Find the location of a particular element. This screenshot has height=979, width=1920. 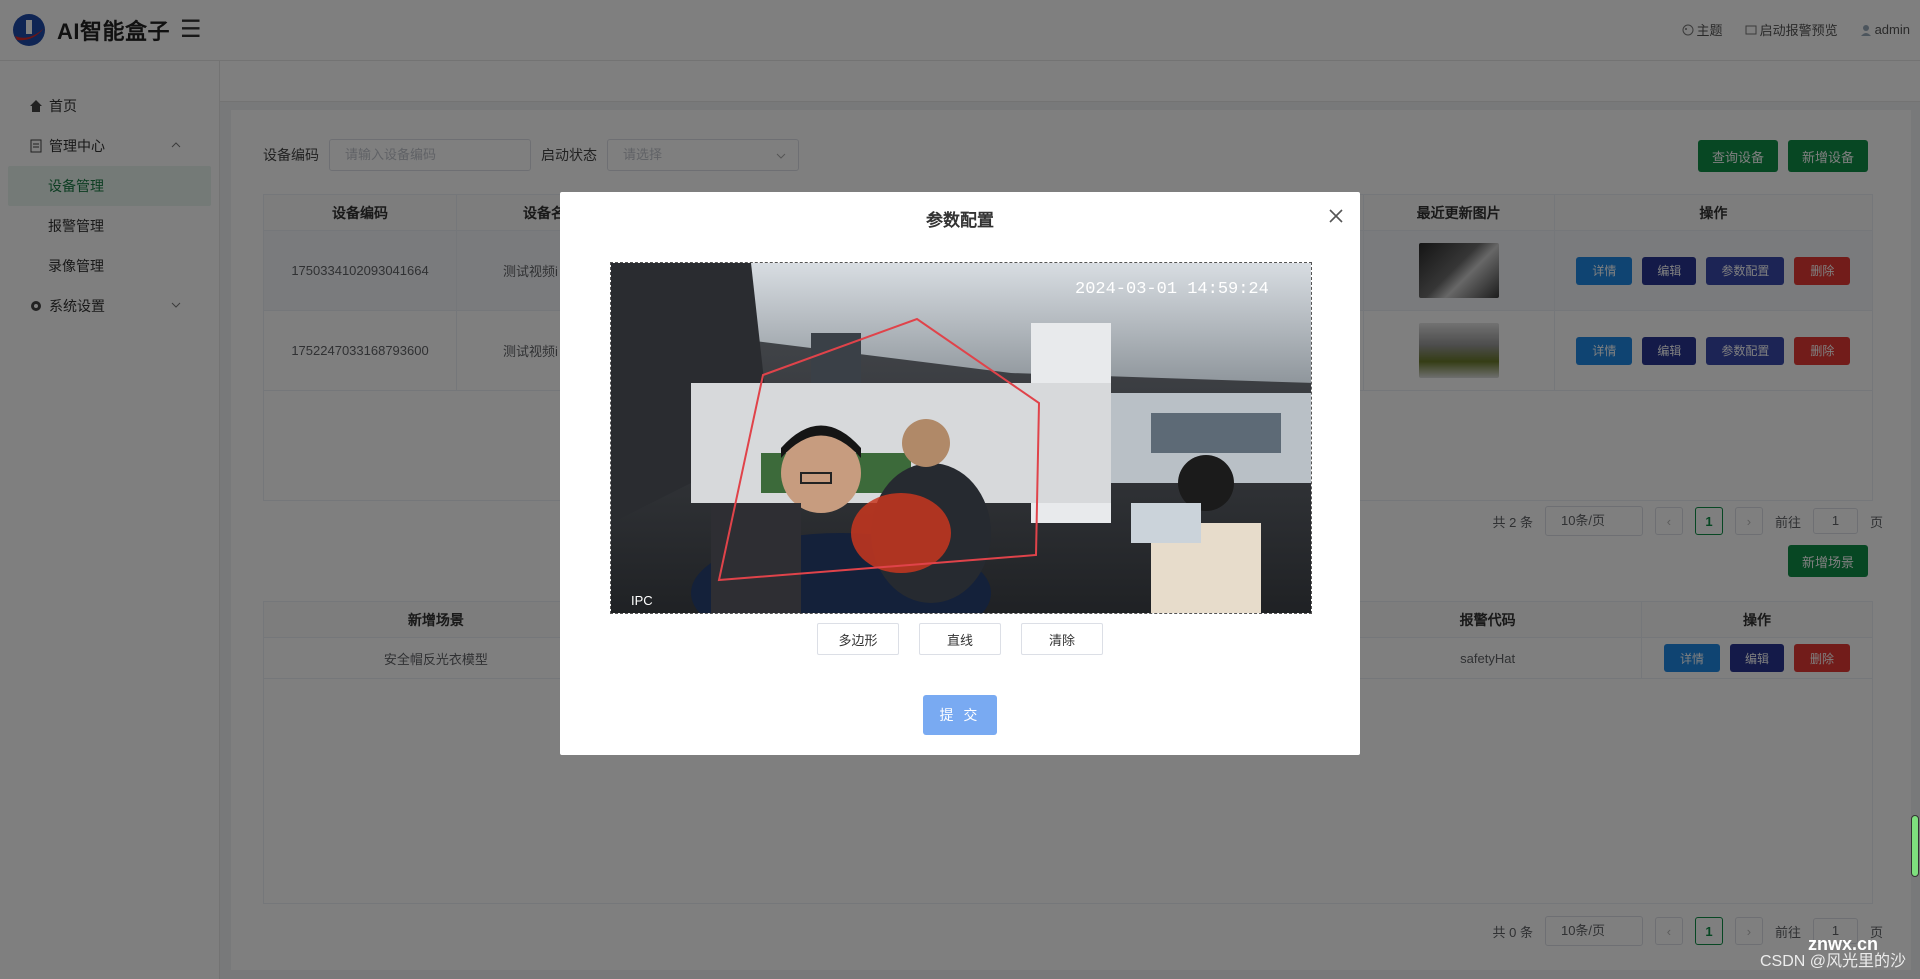

dialog-title: 参数配置 is located at coordinates (960, 220).